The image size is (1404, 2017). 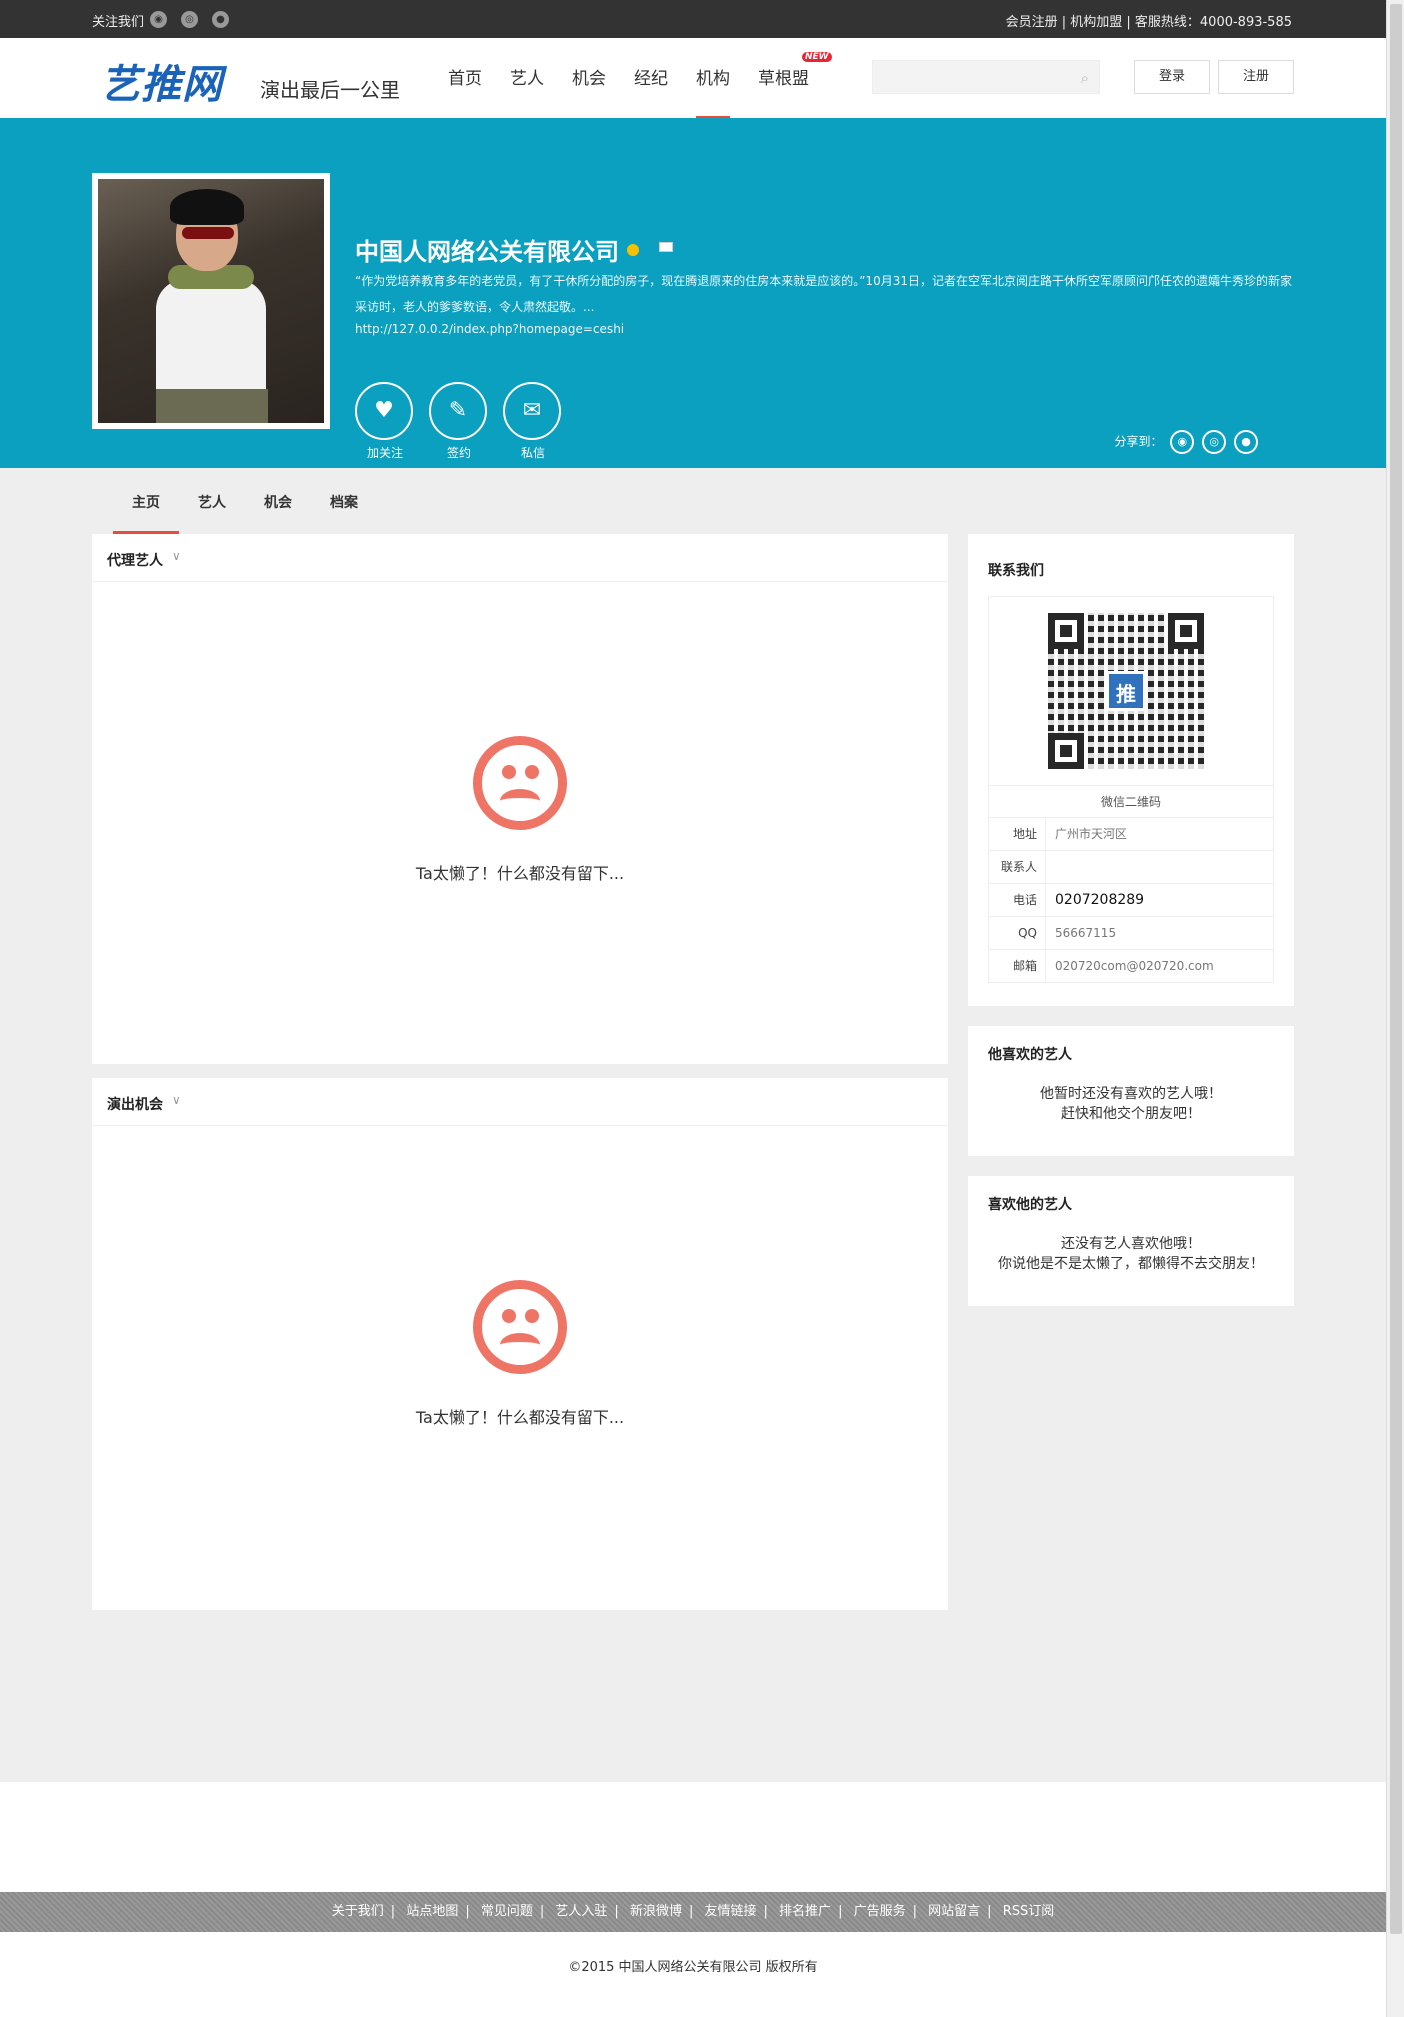 I want to click on site-logo: 艺推网, so click(x=161, y=81).